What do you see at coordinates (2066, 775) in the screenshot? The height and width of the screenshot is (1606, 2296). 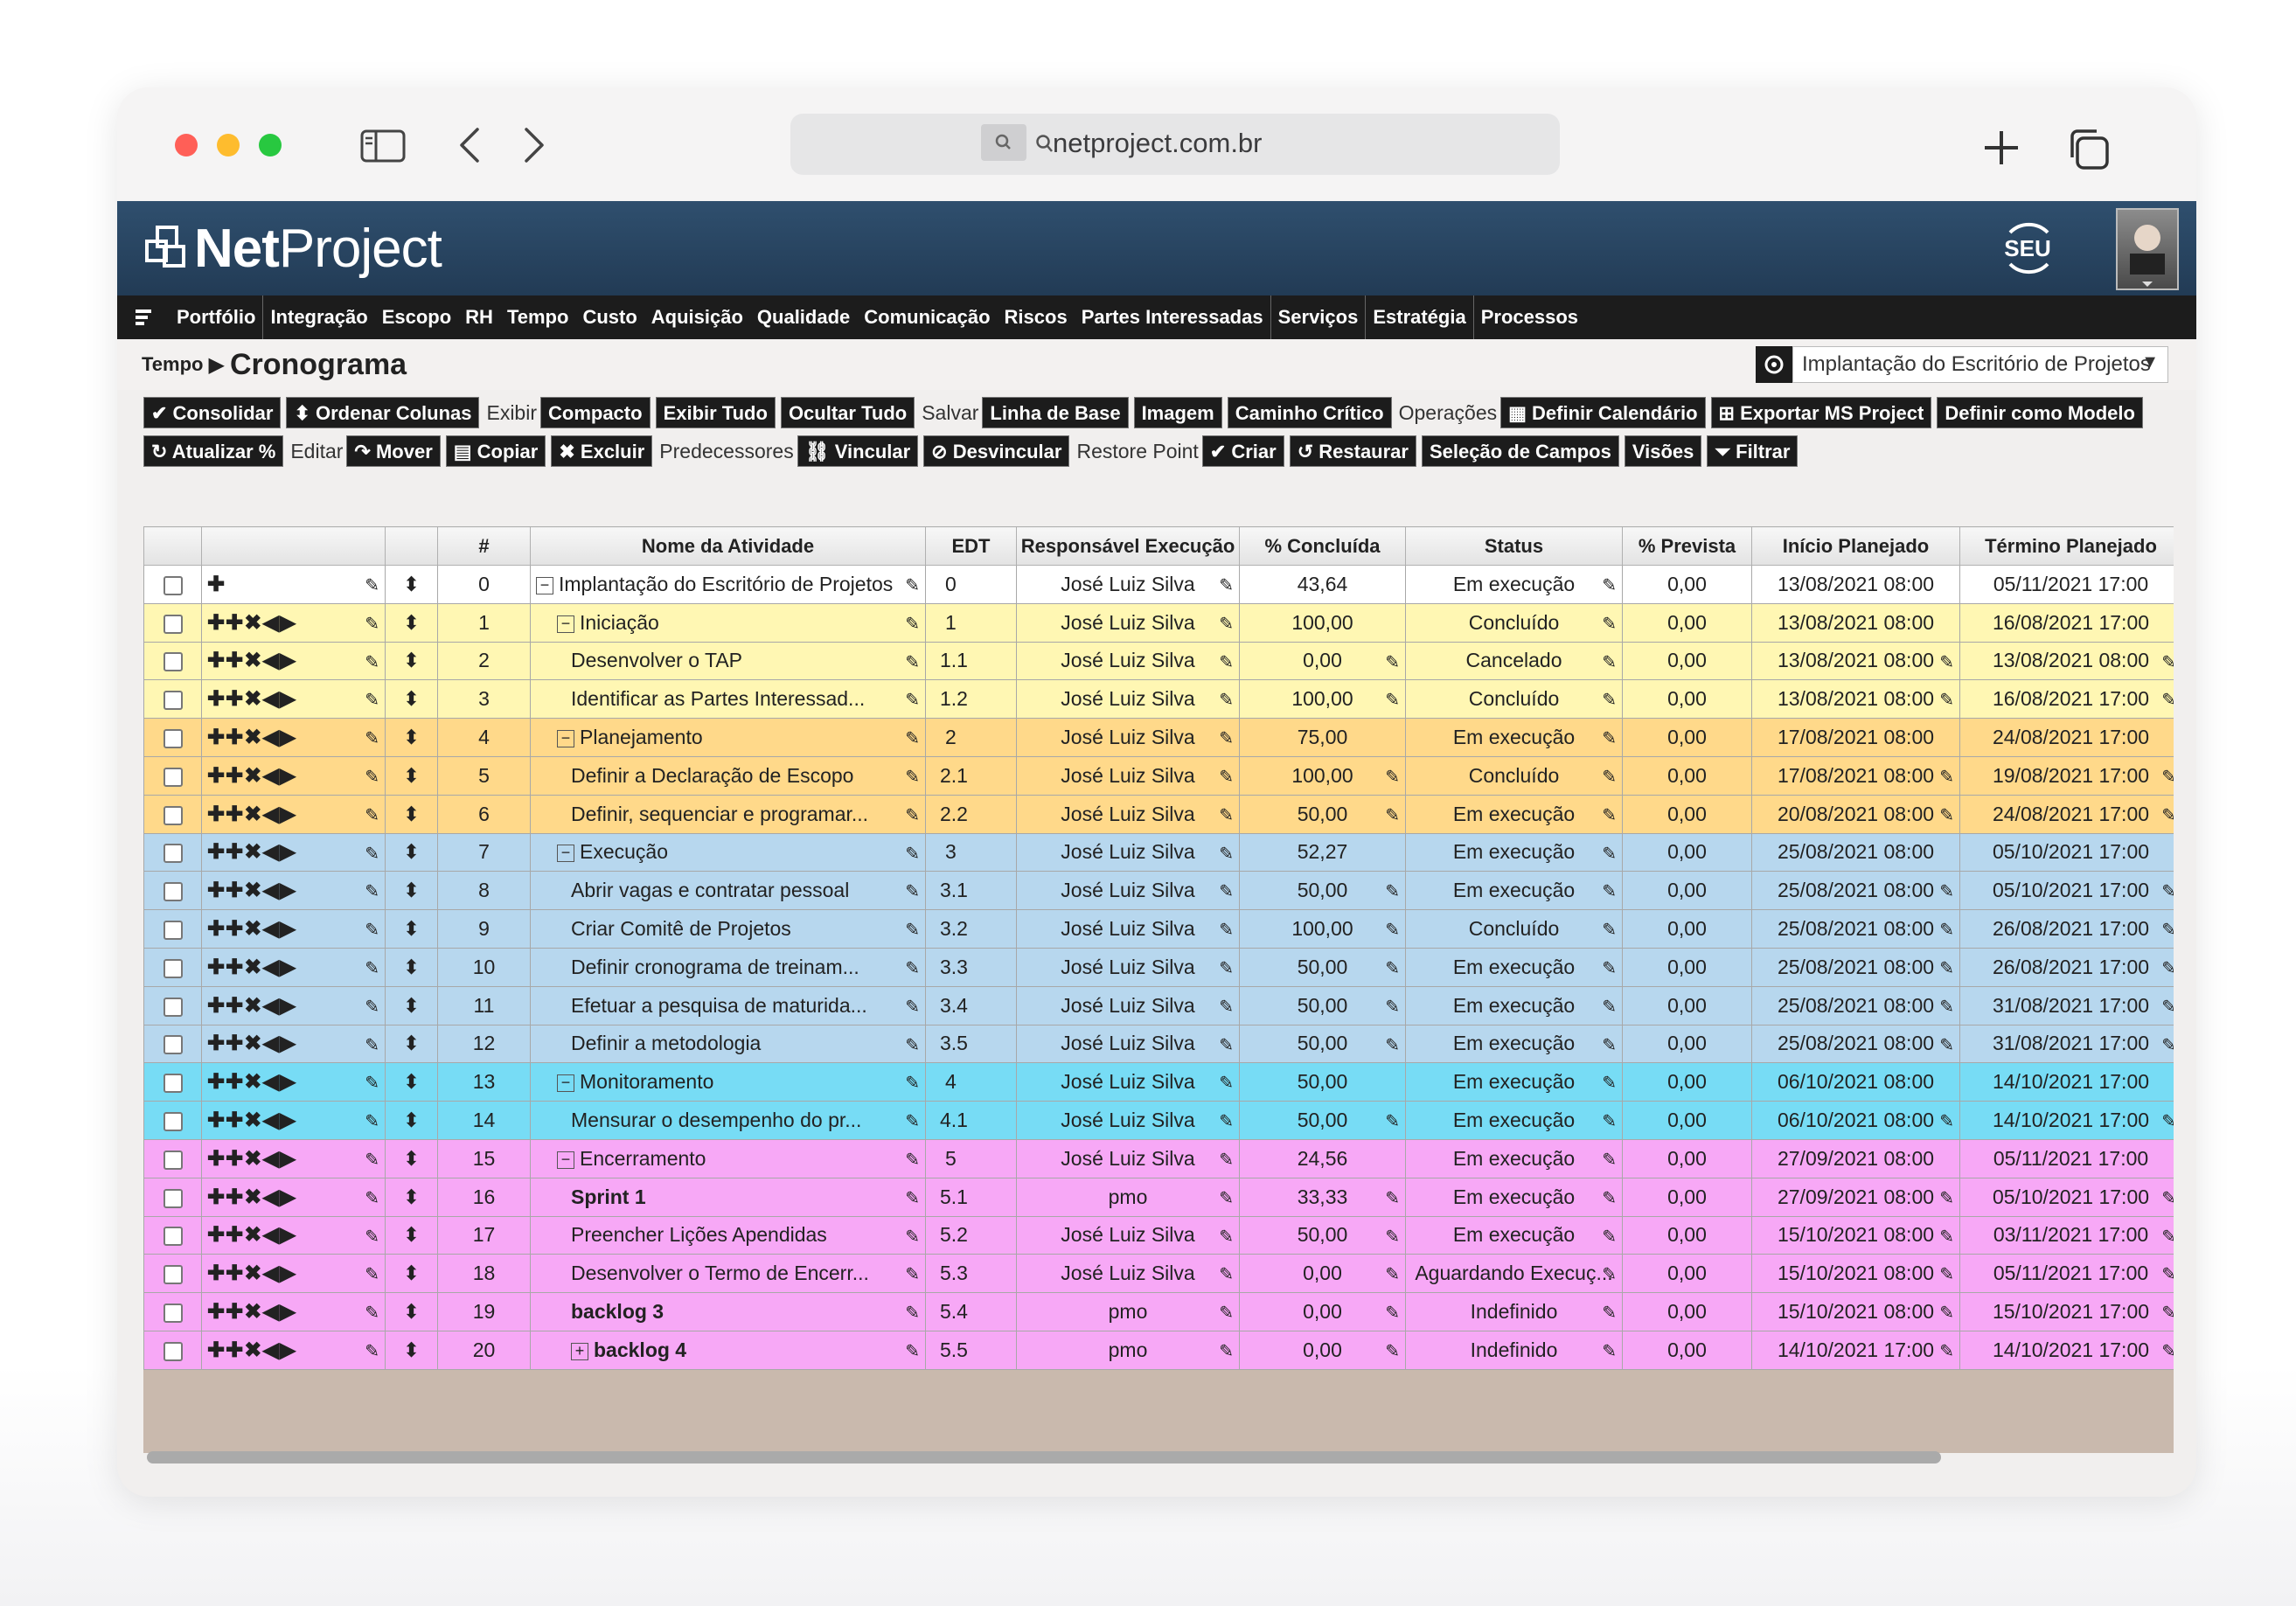 I see `termino-planejado-cell: 19/08/2021 17:00✎` at bounding box center [2066, 775].